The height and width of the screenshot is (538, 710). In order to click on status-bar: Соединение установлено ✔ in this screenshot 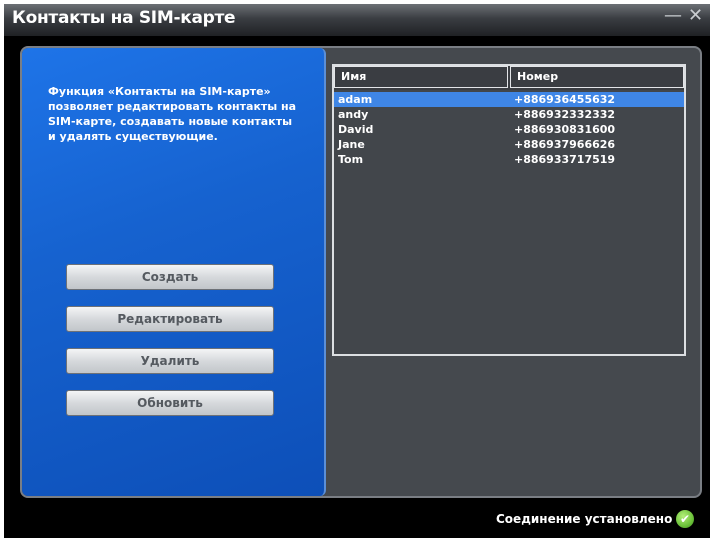, I will do `click(357, 520)`.